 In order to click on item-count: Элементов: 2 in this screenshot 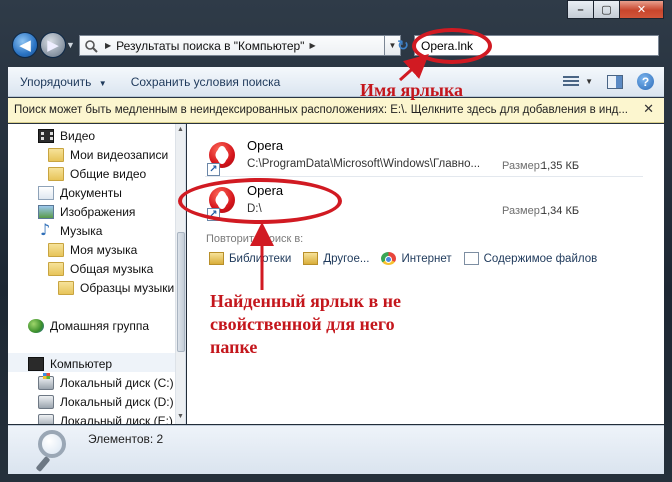, I will do `click(126, 439)`.